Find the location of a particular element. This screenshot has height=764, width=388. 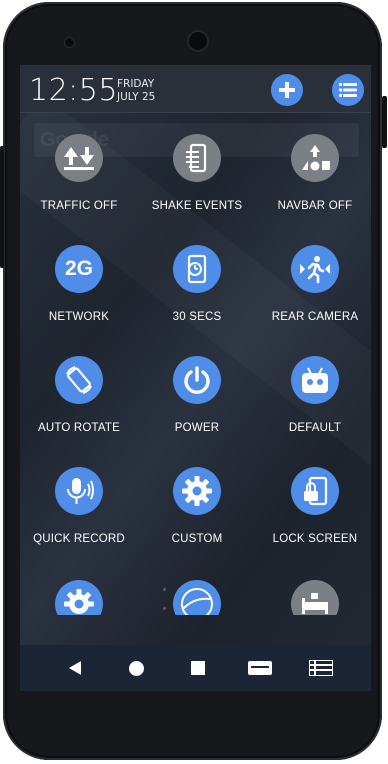

toggle-auto-rotate: AUTO ROTATE is located at coordinates (79, 404).